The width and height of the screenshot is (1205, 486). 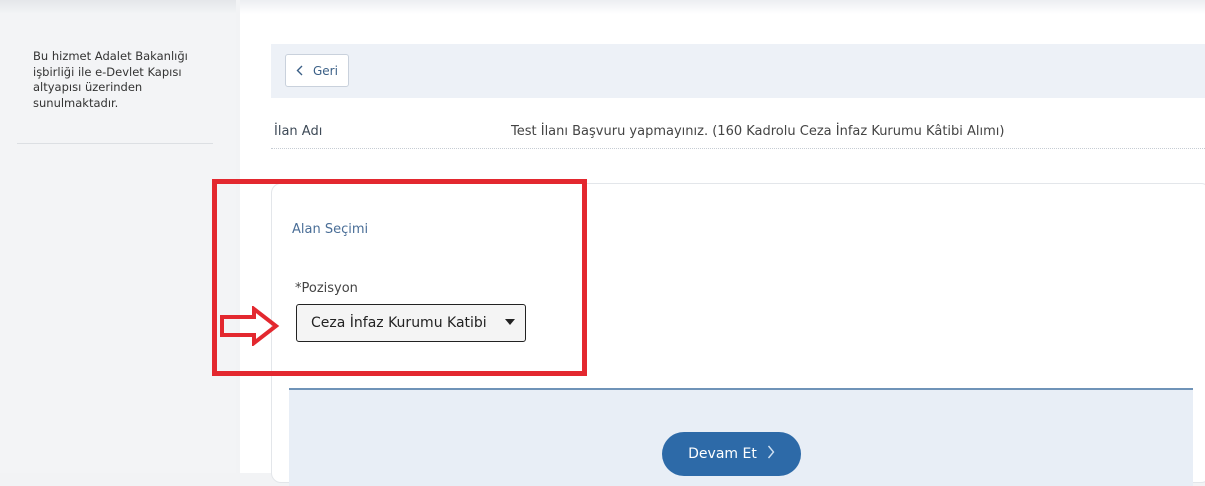 What do you see at coordinates (250, 326) in the screenshot?
I see `arrow-right-icon` at bounding box center [250, 326].